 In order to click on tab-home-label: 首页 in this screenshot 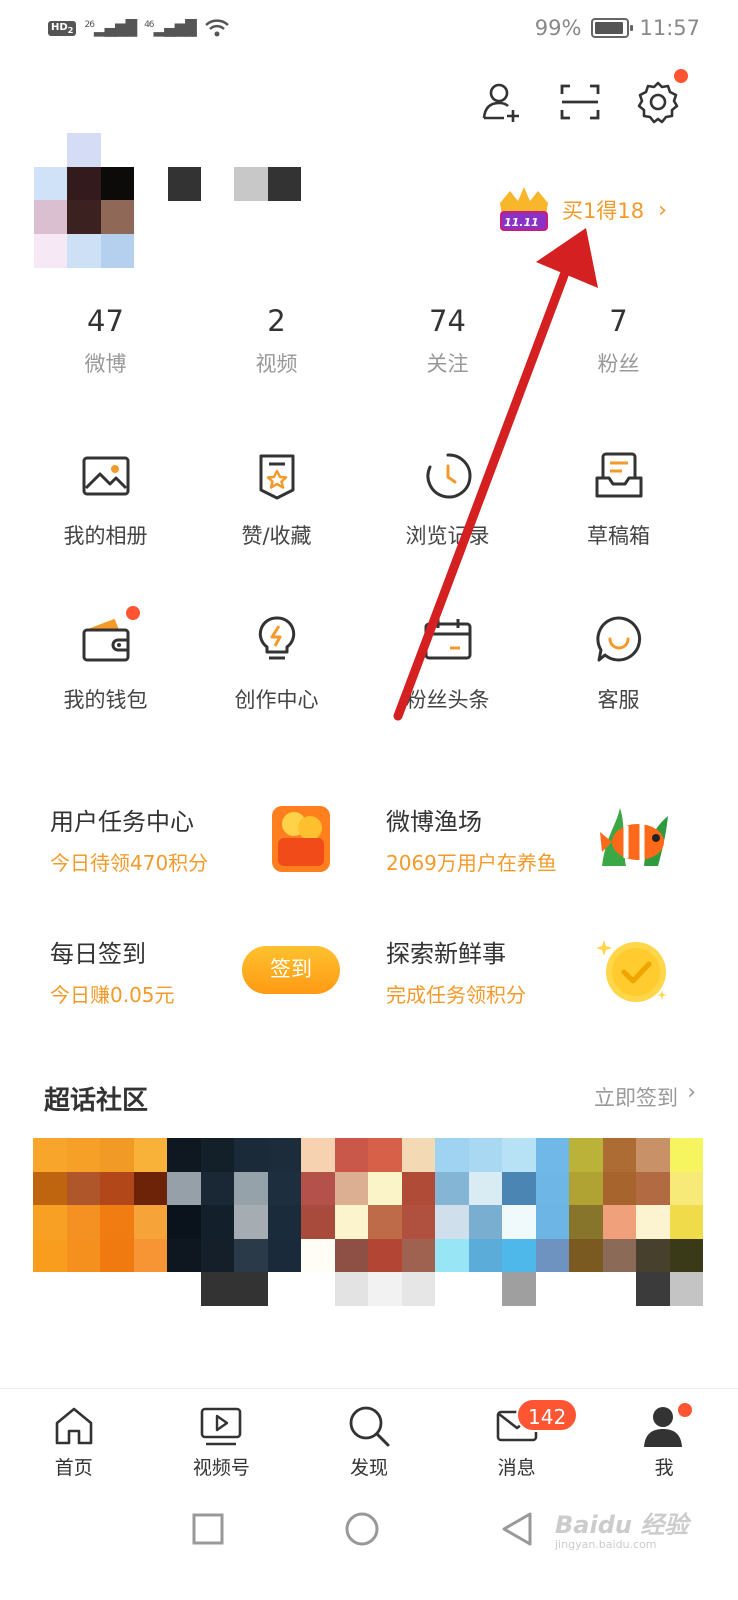, I will do `click(73, 1468)`.